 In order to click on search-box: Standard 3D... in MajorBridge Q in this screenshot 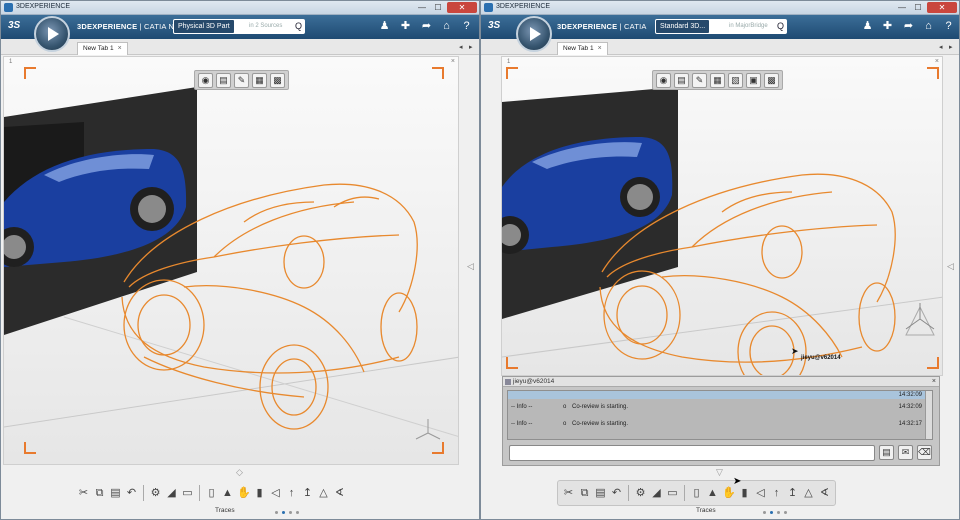, I will do `click(721, 26)`.